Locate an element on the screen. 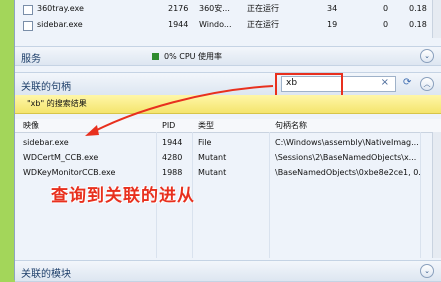 The width and height of the screenshot is (441, 282). search-highlight-box is located at coordinates (309, 85).